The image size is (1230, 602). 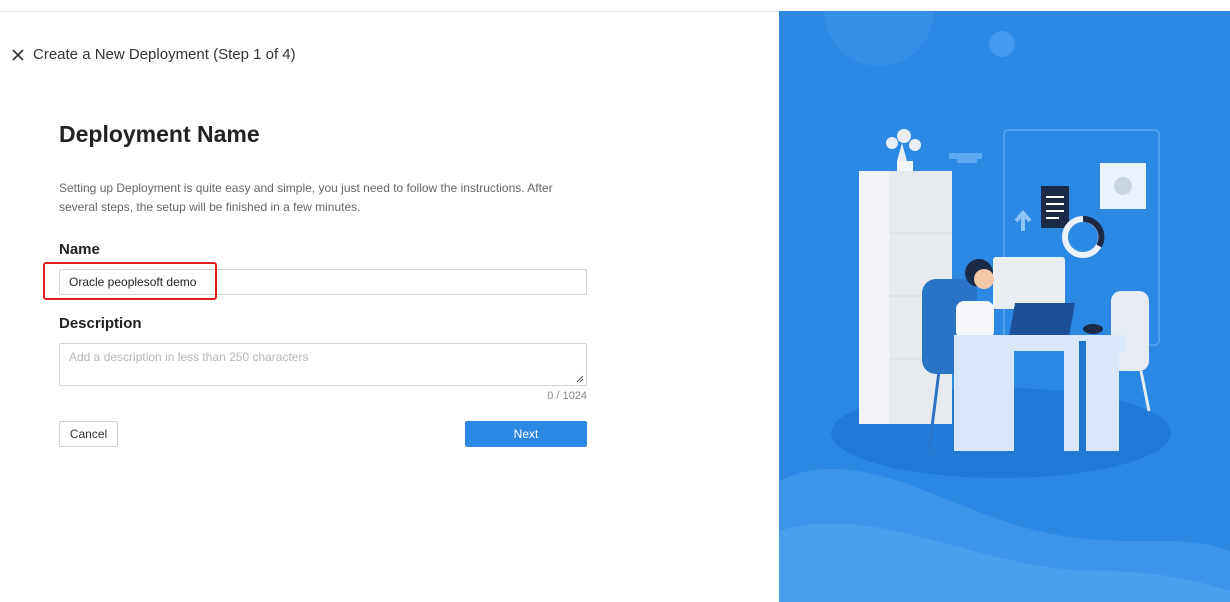 I want to click on annotation-highlight-box, so click(x=130, y=281).